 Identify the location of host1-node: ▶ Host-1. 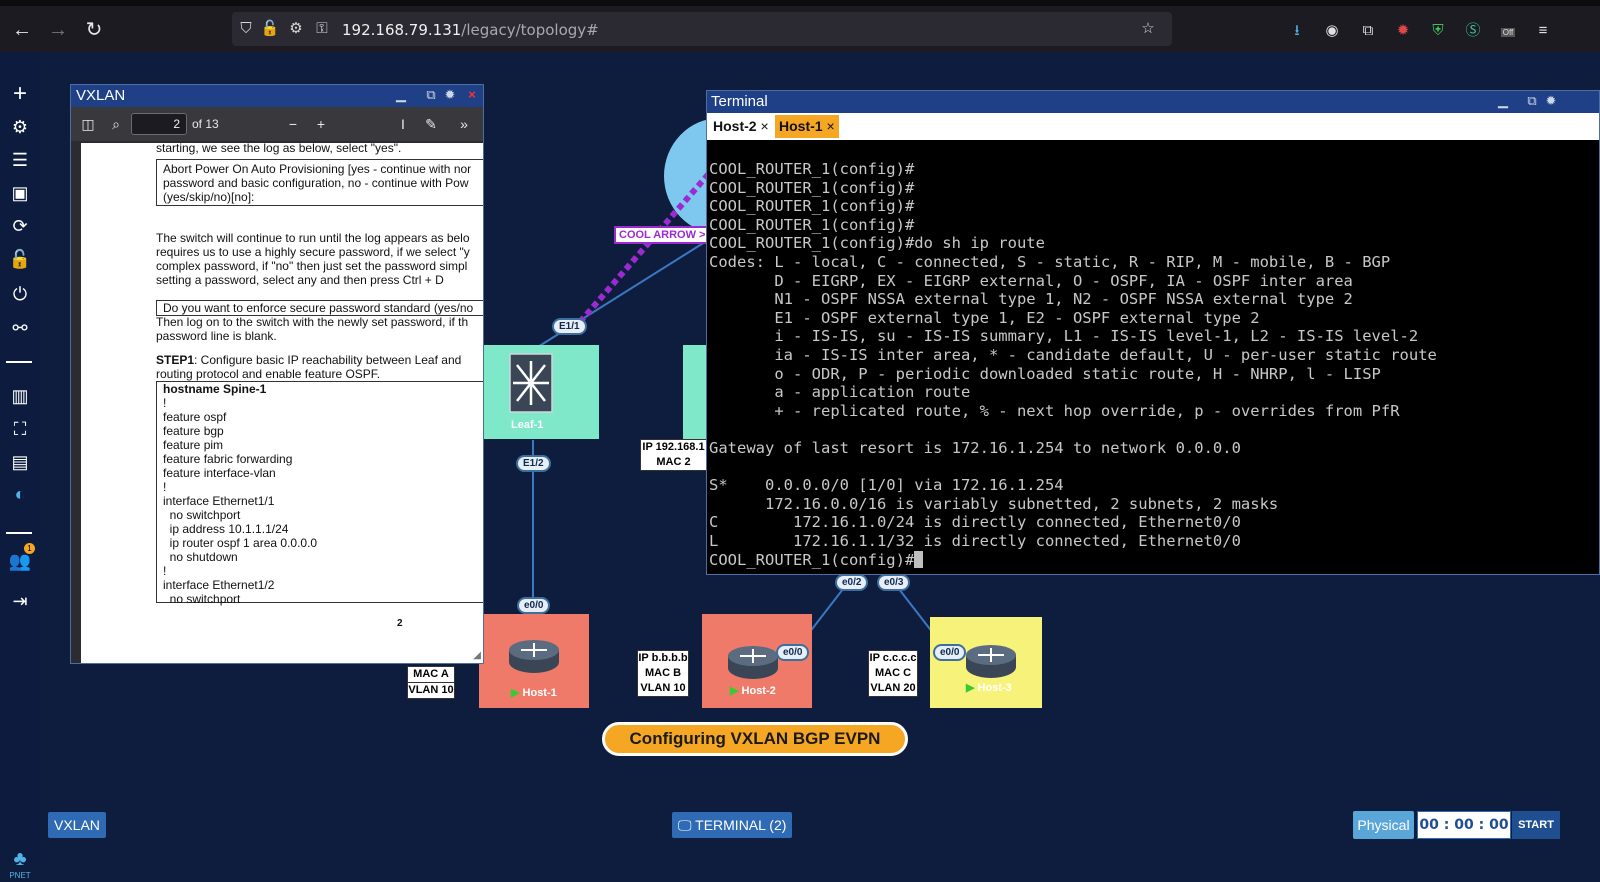
(534, 661).